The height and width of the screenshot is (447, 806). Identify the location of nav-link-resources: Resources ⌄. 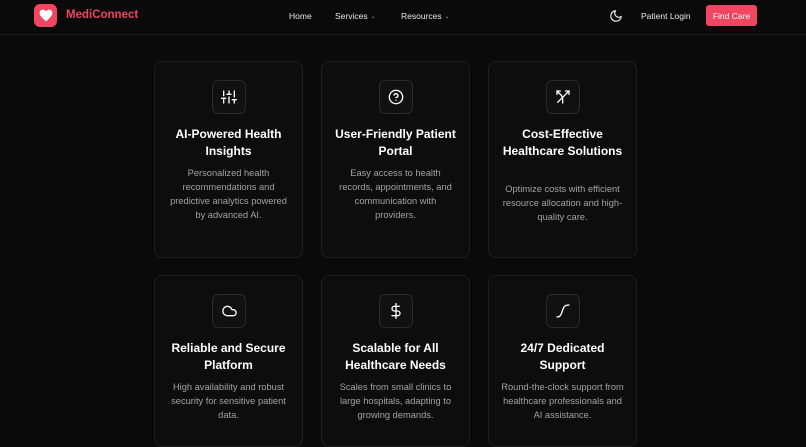
(425, 16).